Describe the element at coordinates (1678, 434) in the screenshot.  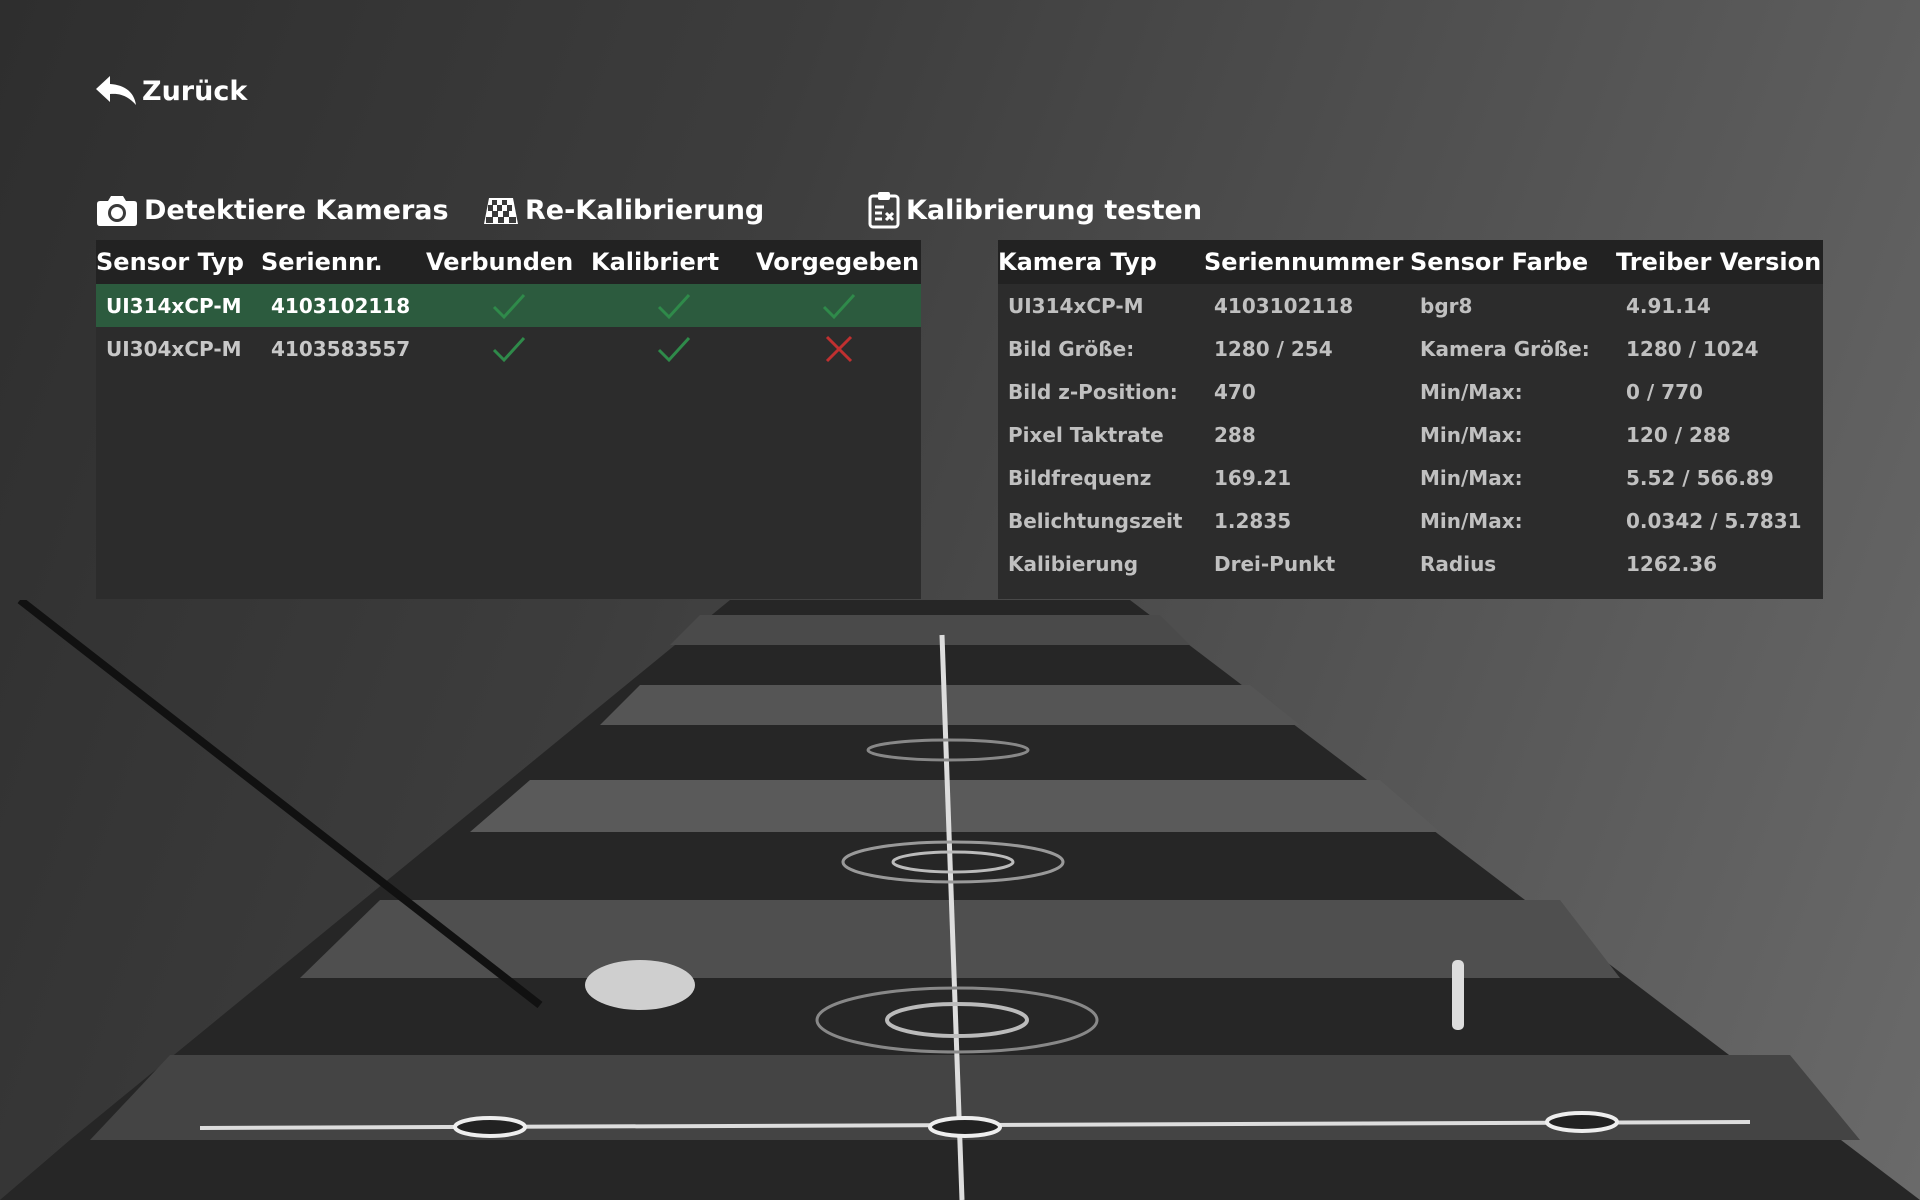
I see `info-cell: 120 / 288` at that location.